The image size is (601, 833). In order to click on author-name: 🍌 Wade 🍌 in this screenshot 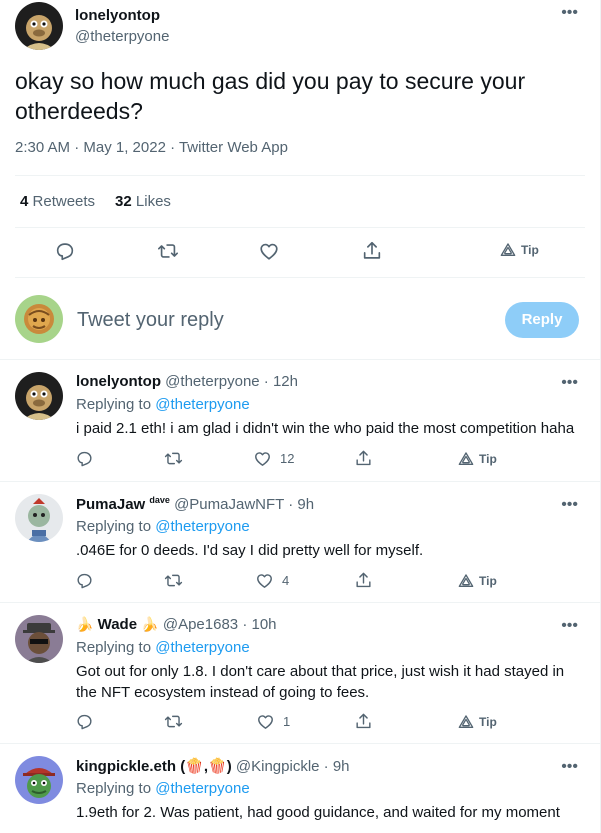, I will do `click(117, 624)`.